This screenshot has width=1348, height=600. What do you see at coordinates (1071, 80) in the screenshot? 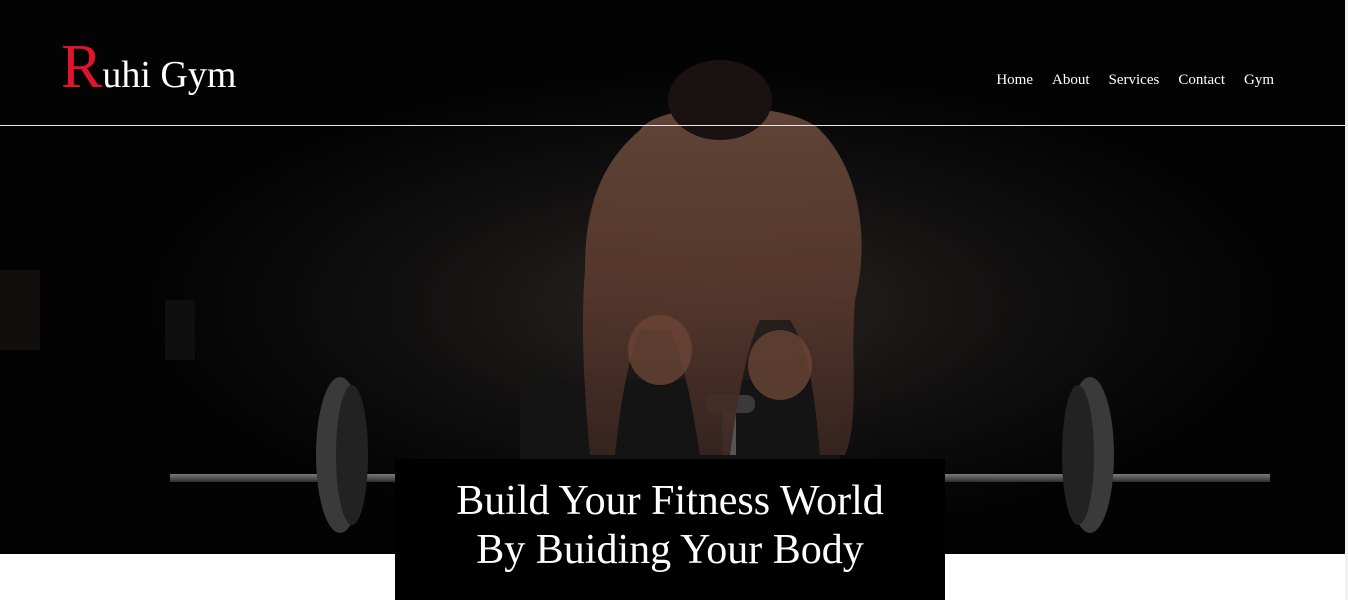
I see `nav-about: About` at bounding box center [1071, 80].